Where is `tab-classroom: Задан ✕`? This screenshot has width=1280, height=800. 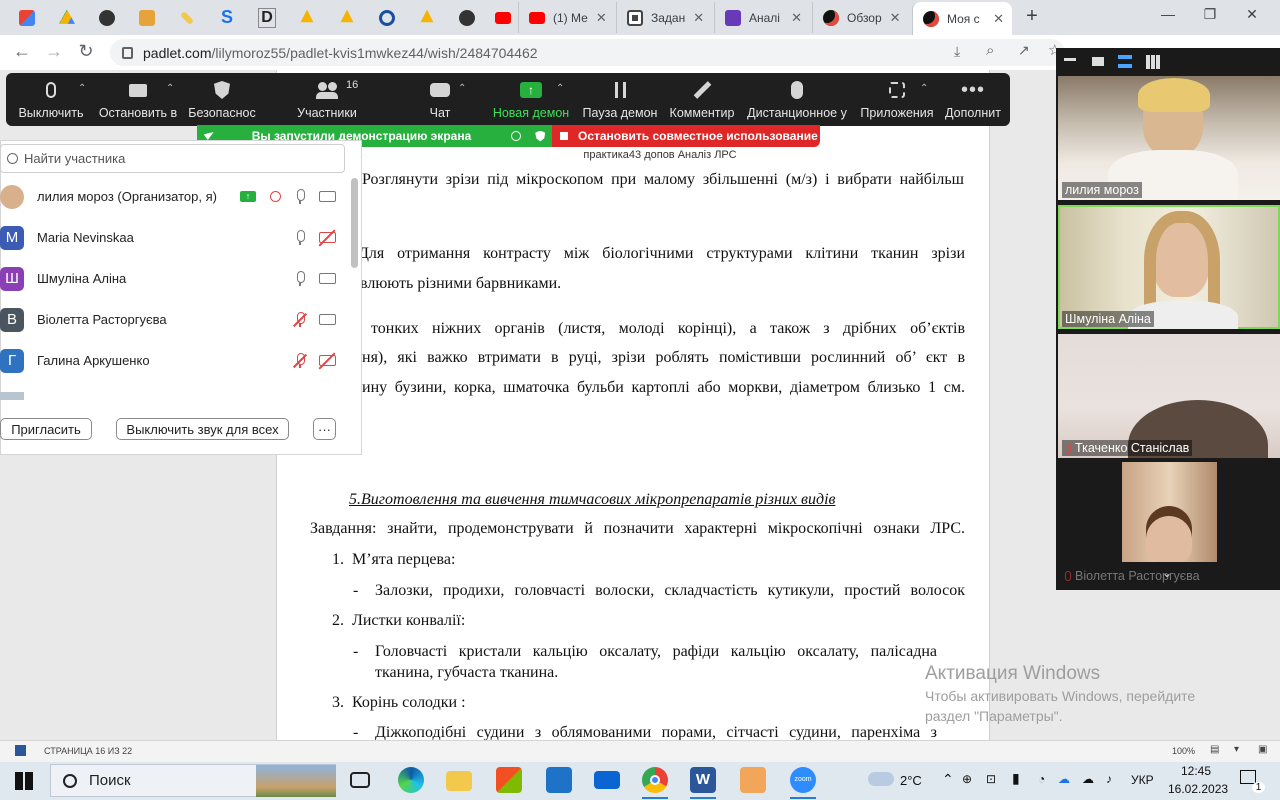 tab-classroom: Задан ✕ is located at coordinates (664, 17).